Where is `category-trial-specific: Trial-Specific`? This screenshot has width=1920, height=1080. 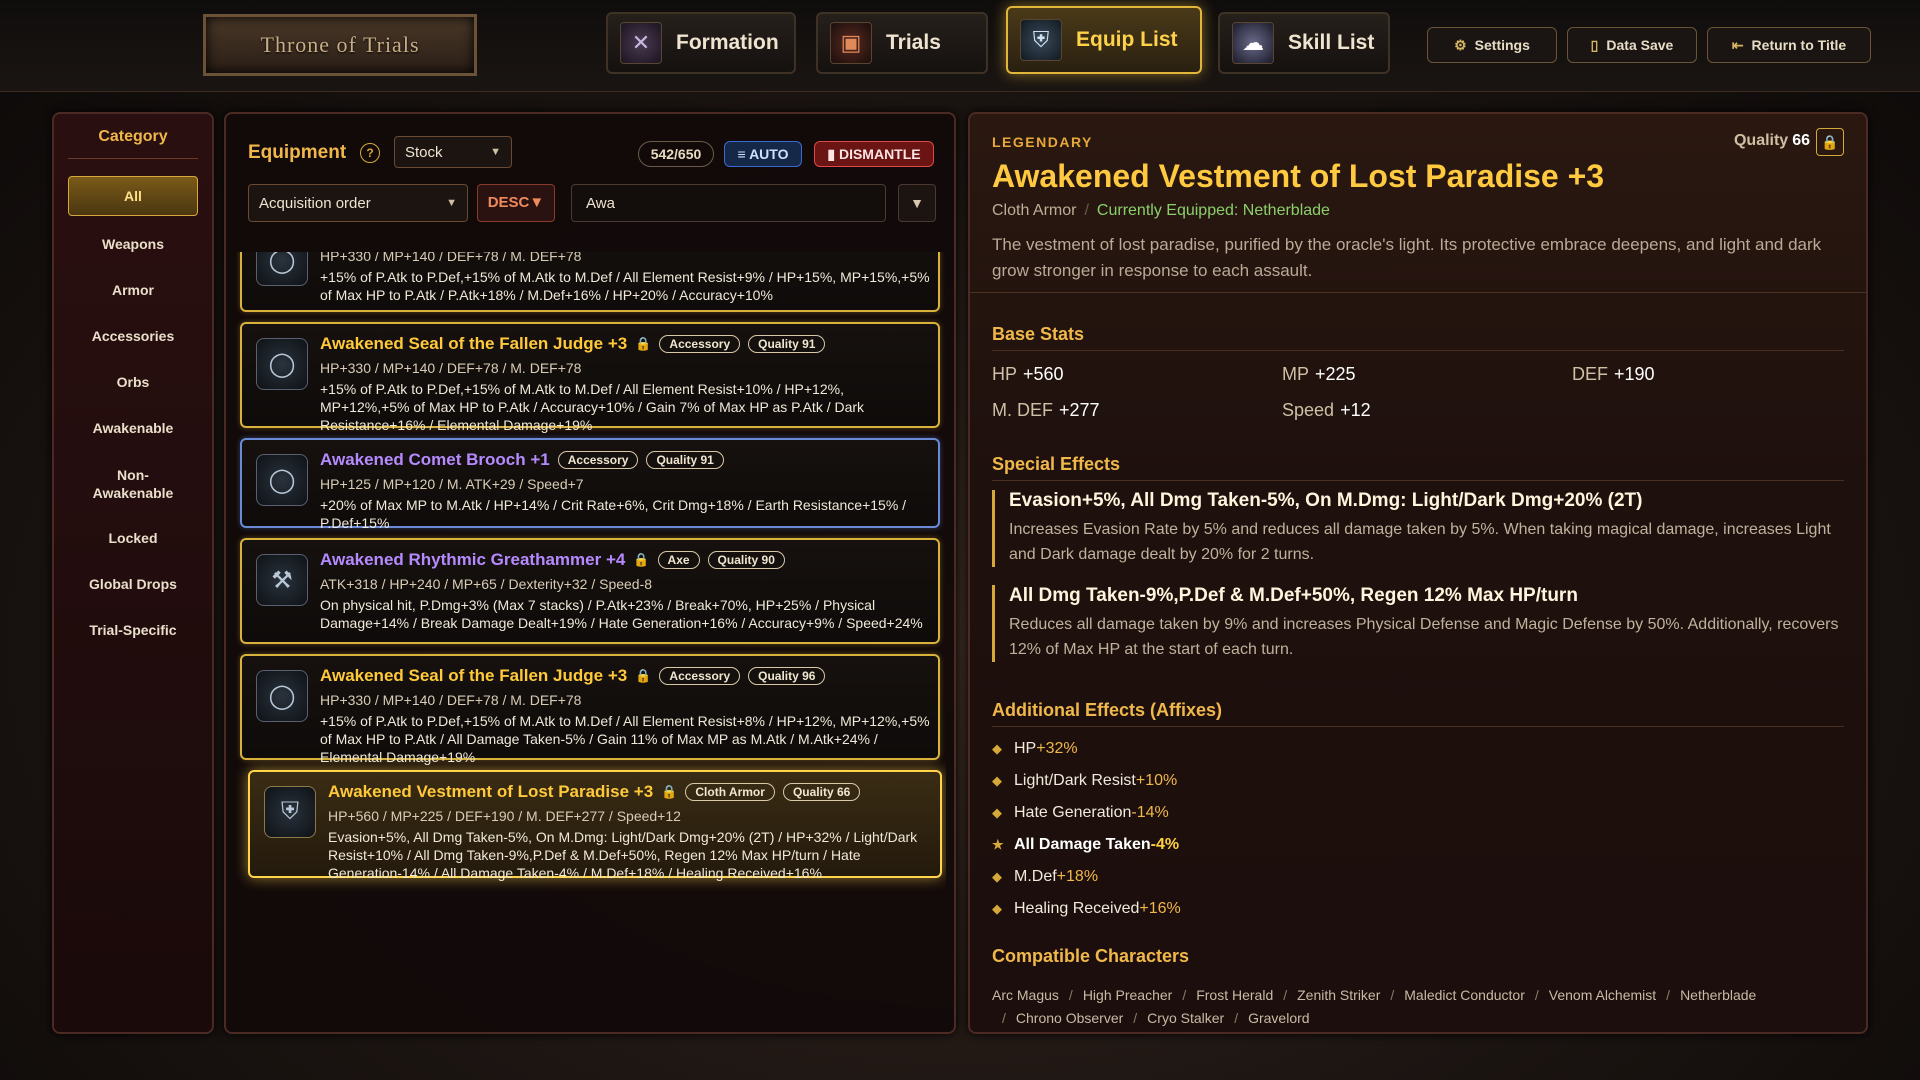
category-trial-specific: Trial-Specific is located at coordinates (133, 630).